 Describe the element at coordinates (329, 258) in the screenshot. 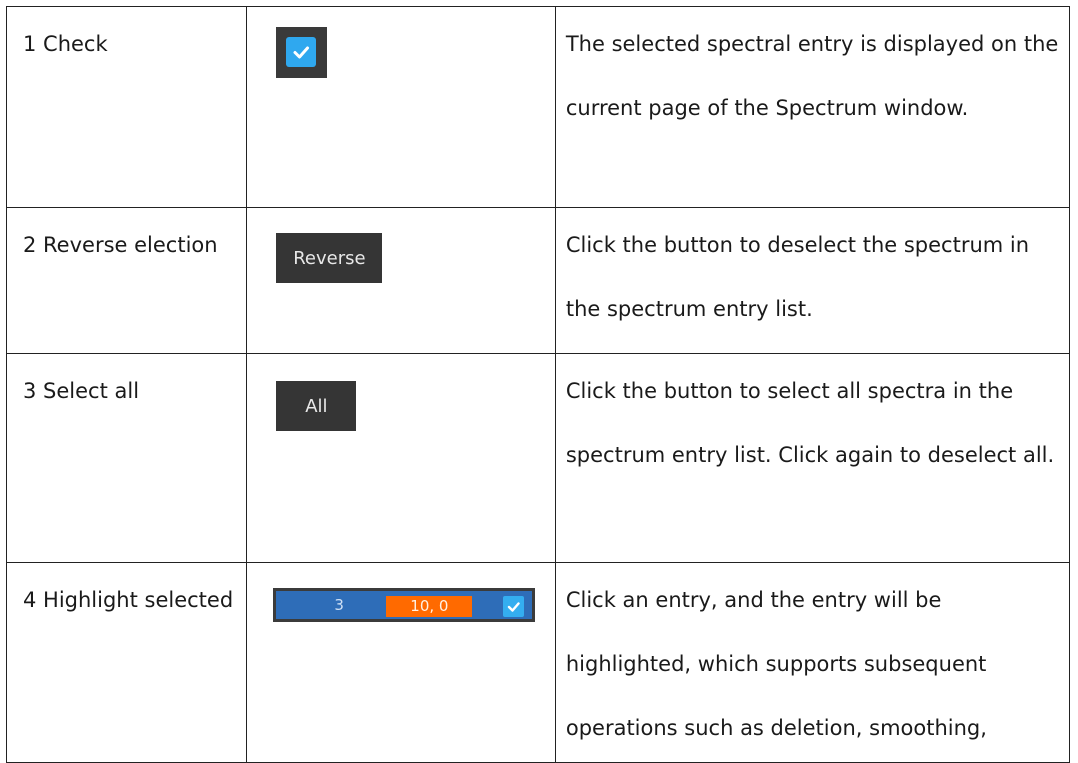

I see `reverse-button: Reverse` at that location.